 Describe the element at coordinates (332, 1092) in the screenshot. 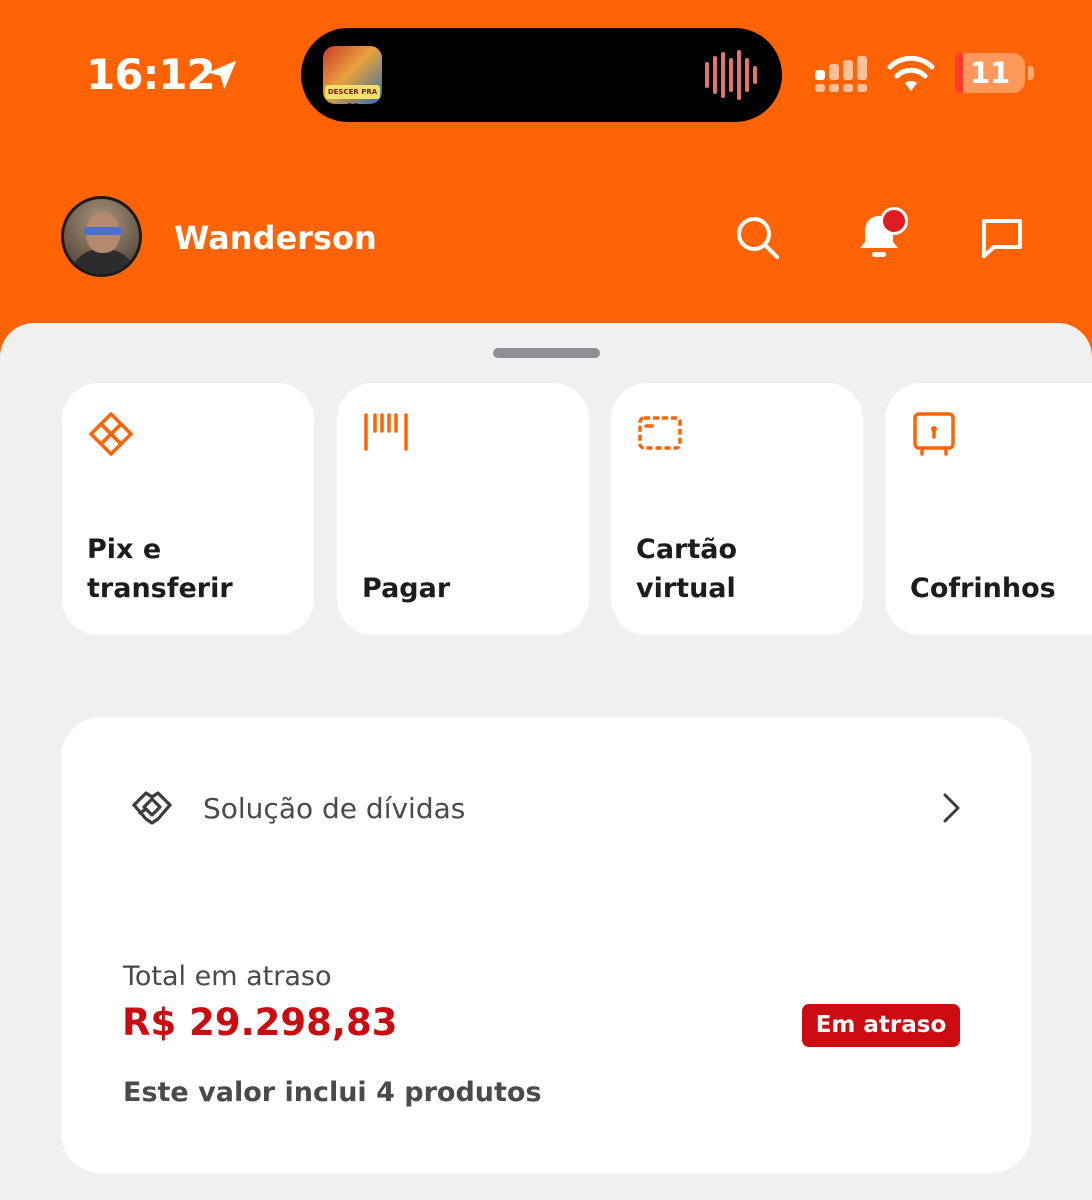

I see `products-note: Este valor inclui 4 produtos` at that location.